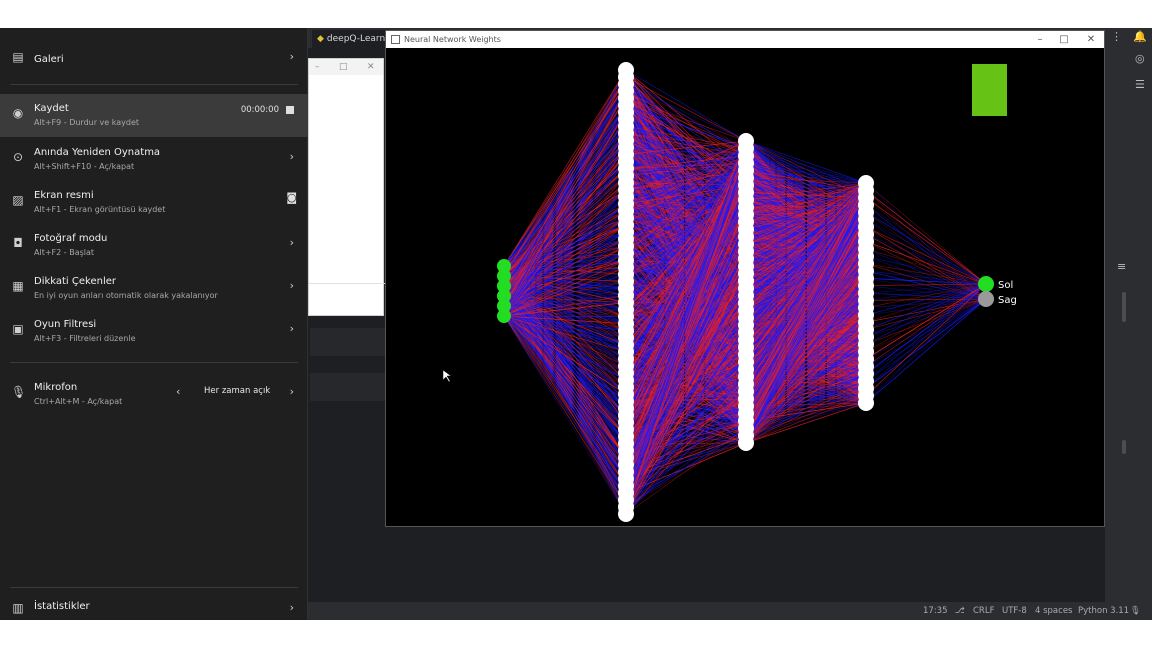 Image resolution: width=1152 pixels, height=648 pixels. What do you see at coordinates (78, 401) in the screenshot?
I see `microphone-shortcut: Ctrl+Alt+M - Aç/kapat` at bounding box center [78, 401].